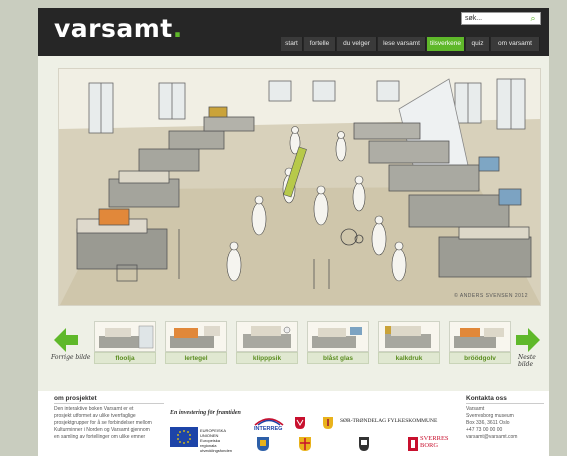 The height and width of the screenshot is (456, 567). I want to click on contact-line: Varsamt, so click(475, 409).